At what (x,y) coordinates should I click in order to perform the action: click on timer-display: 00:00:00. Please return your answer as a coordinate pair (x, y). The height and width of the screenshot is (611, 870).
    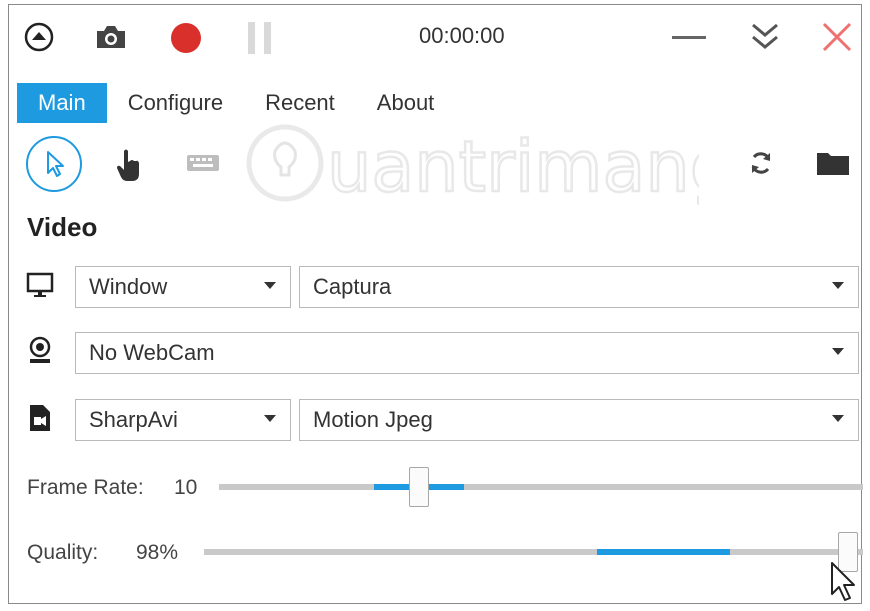
    Looking at the image, I should click on (462, 35).